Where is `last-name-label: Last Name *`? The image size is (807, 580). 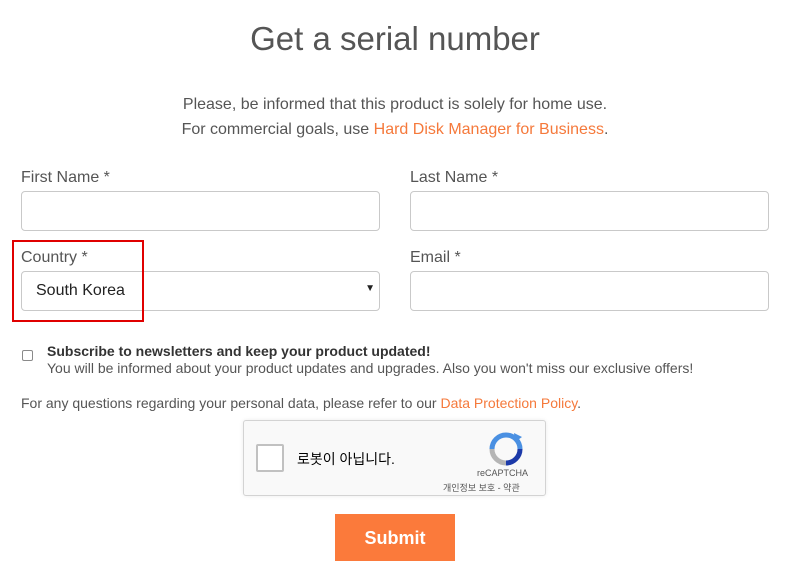 last-name-label: Last Name * is located at coordinates (454, 177).